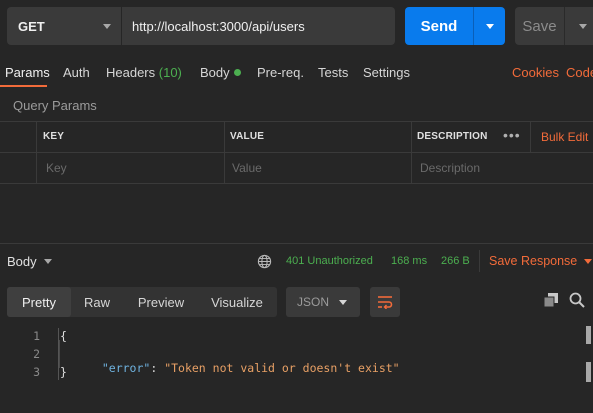 This screenshot has height=413, width=593. I want to click on search-icon, so click(577, 300).